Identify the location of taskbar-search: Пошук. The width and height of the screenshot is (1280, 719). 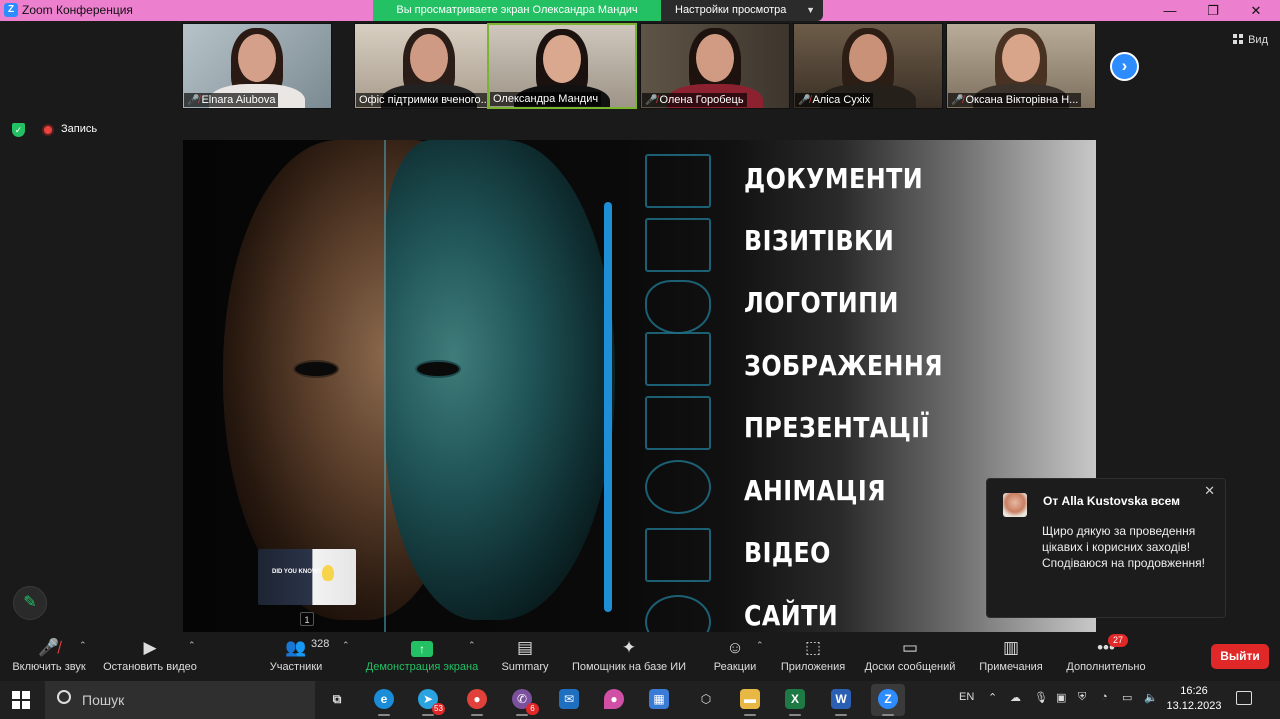
(180, 700).